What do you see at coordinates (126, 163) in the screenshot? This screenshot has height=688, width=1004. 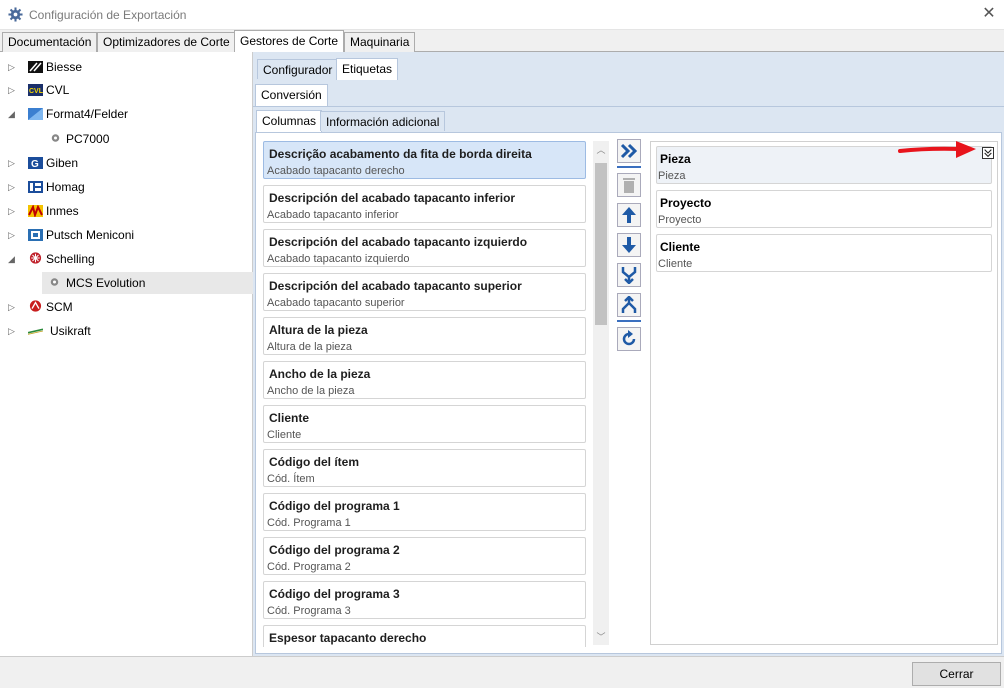 I see `tree-item-giben: ▷ G Giben` at bounding box center [126, 163].